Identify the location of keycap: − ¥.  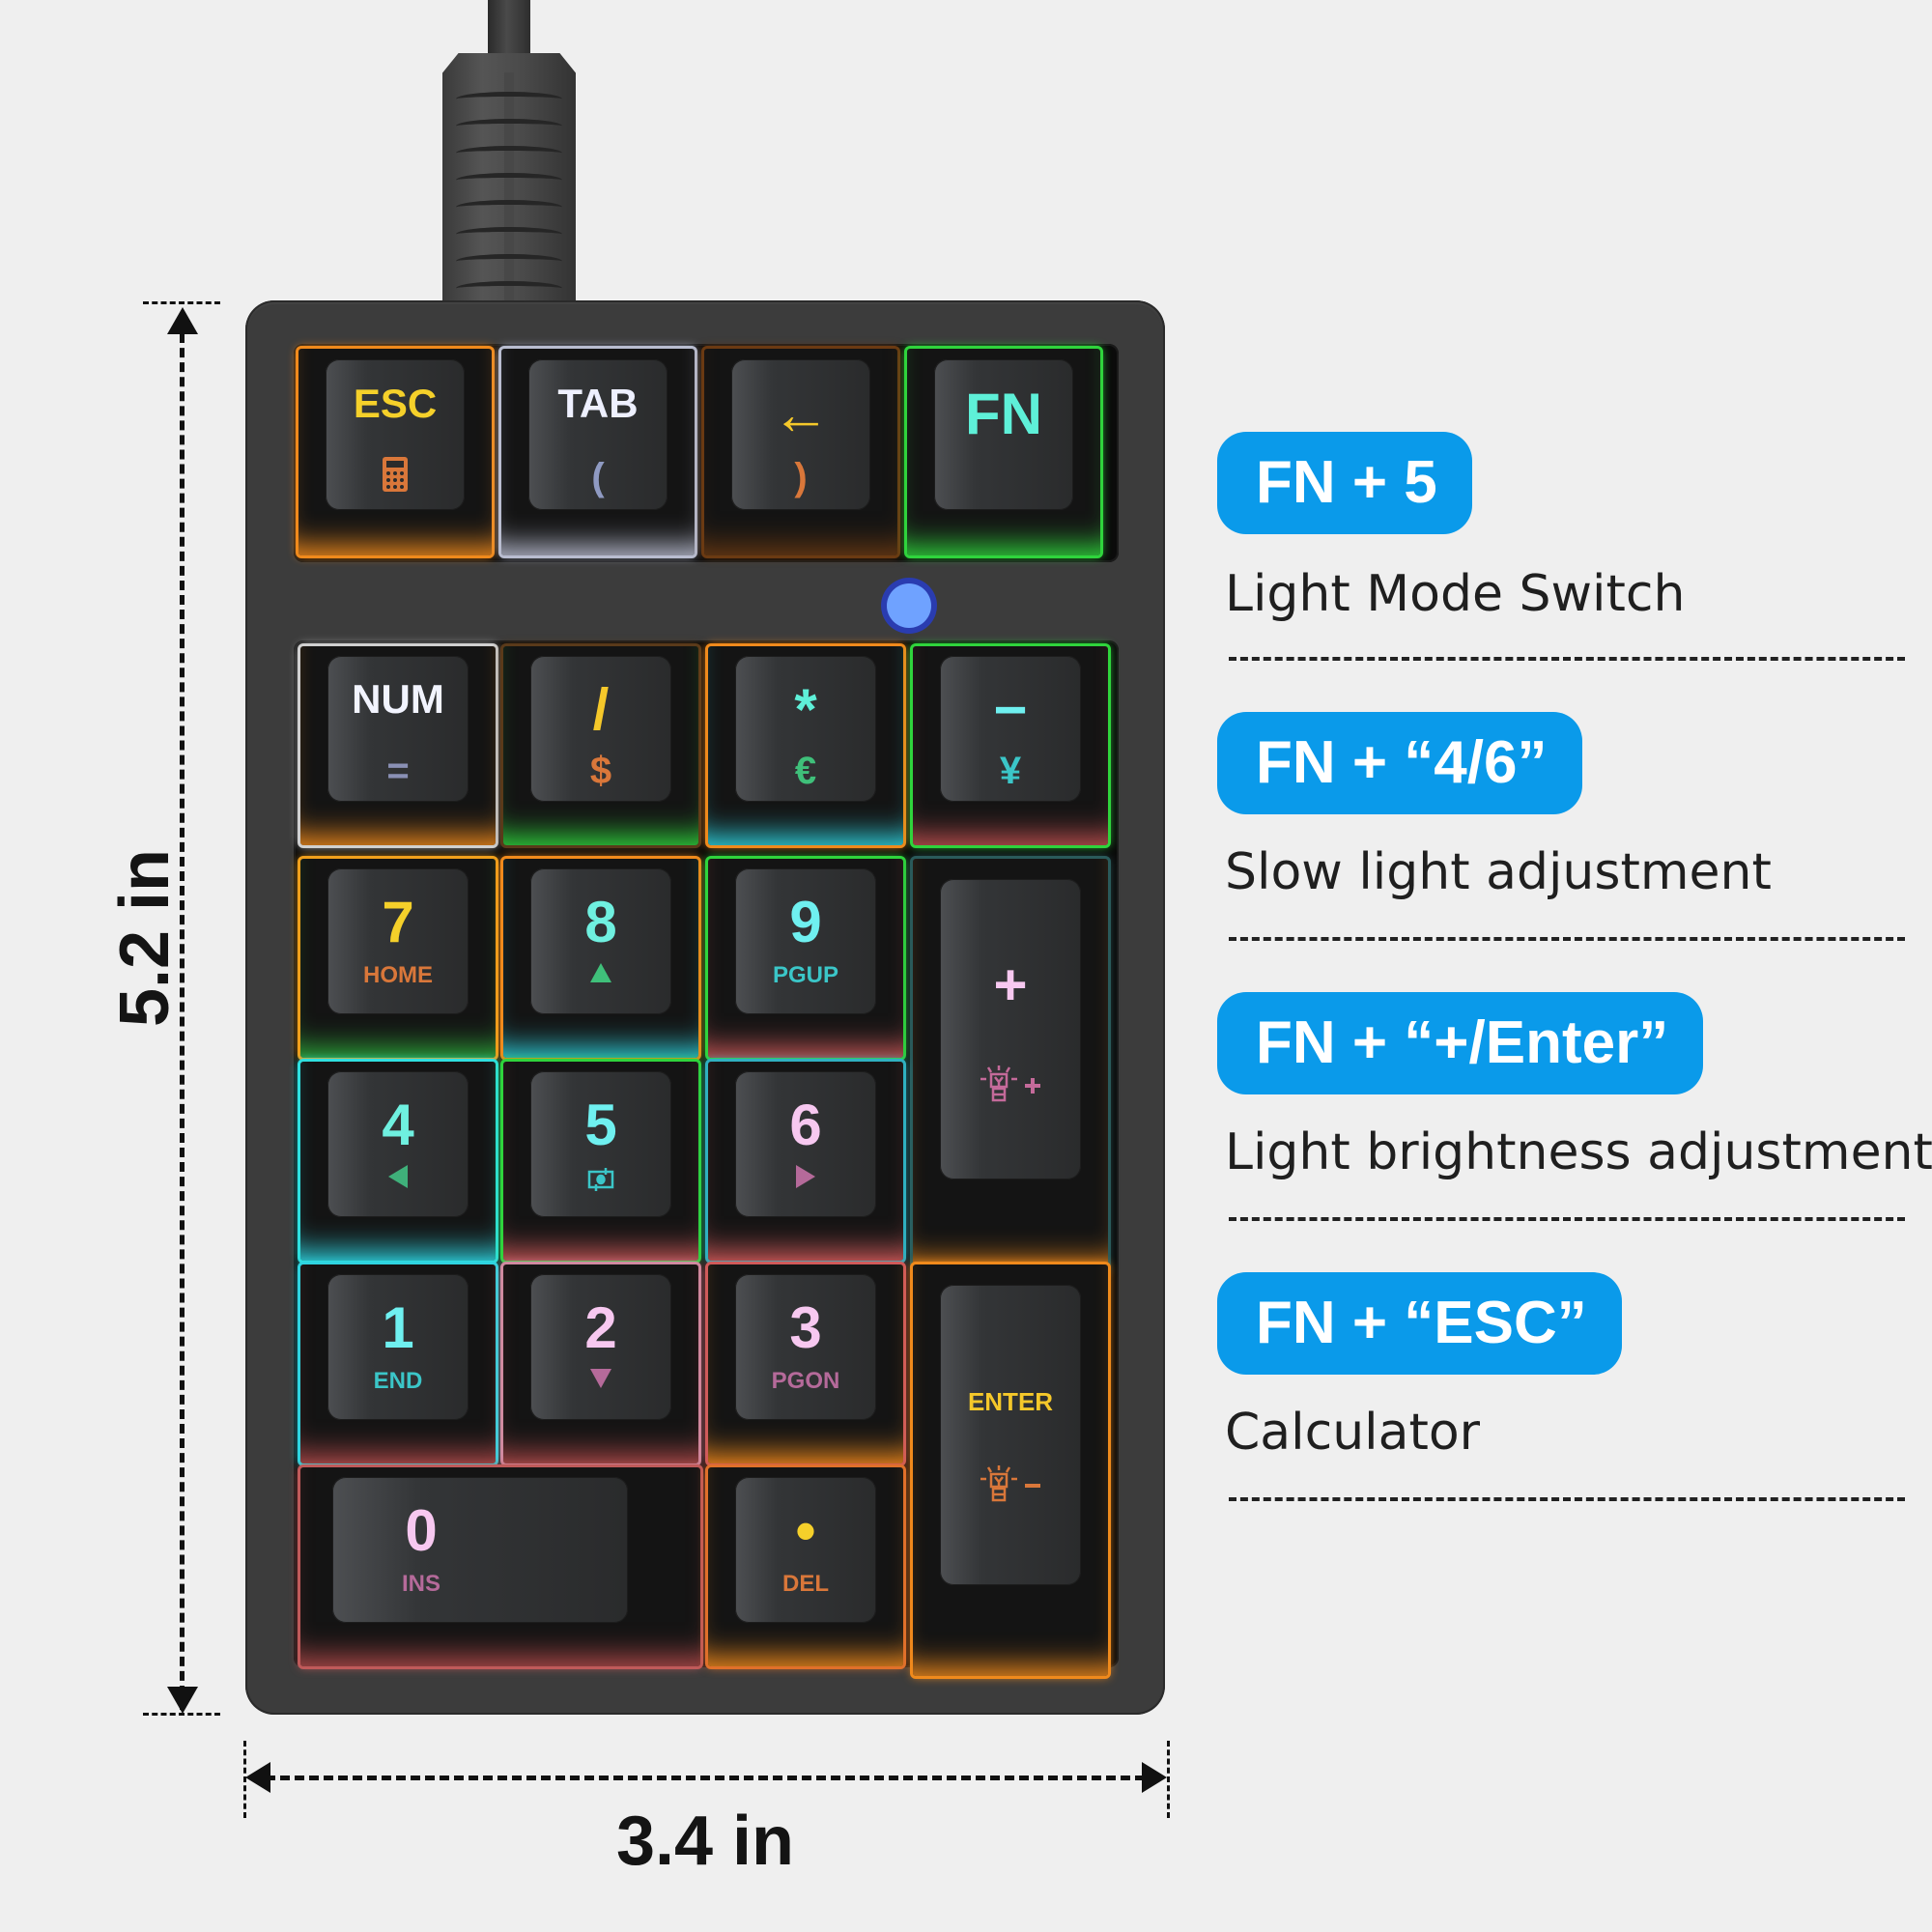
(1011, 729).